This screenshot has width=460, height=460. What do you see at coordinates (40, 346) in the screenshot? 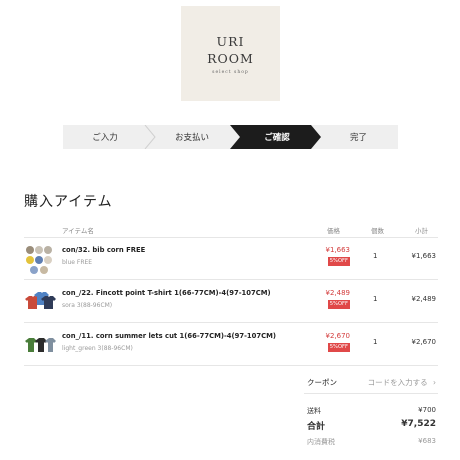
I see `summer-wear-product-image` at bounding box center [40, 346].